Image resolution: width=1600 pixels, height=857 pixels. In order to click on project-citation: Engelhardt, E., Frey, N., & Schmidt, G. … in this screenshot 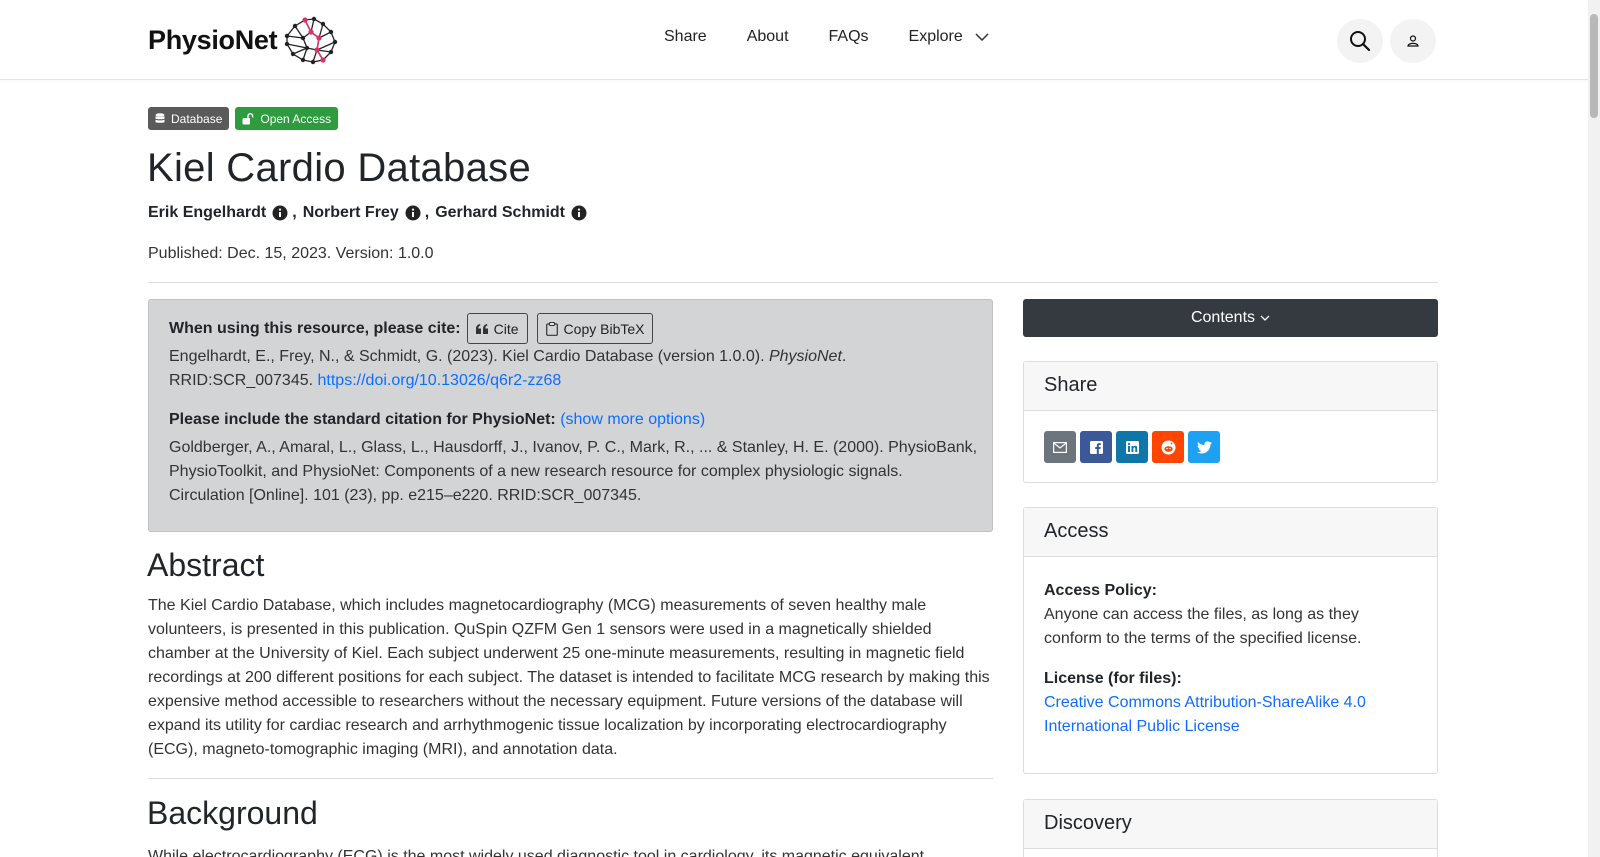, I will do `click(574, 369)`.